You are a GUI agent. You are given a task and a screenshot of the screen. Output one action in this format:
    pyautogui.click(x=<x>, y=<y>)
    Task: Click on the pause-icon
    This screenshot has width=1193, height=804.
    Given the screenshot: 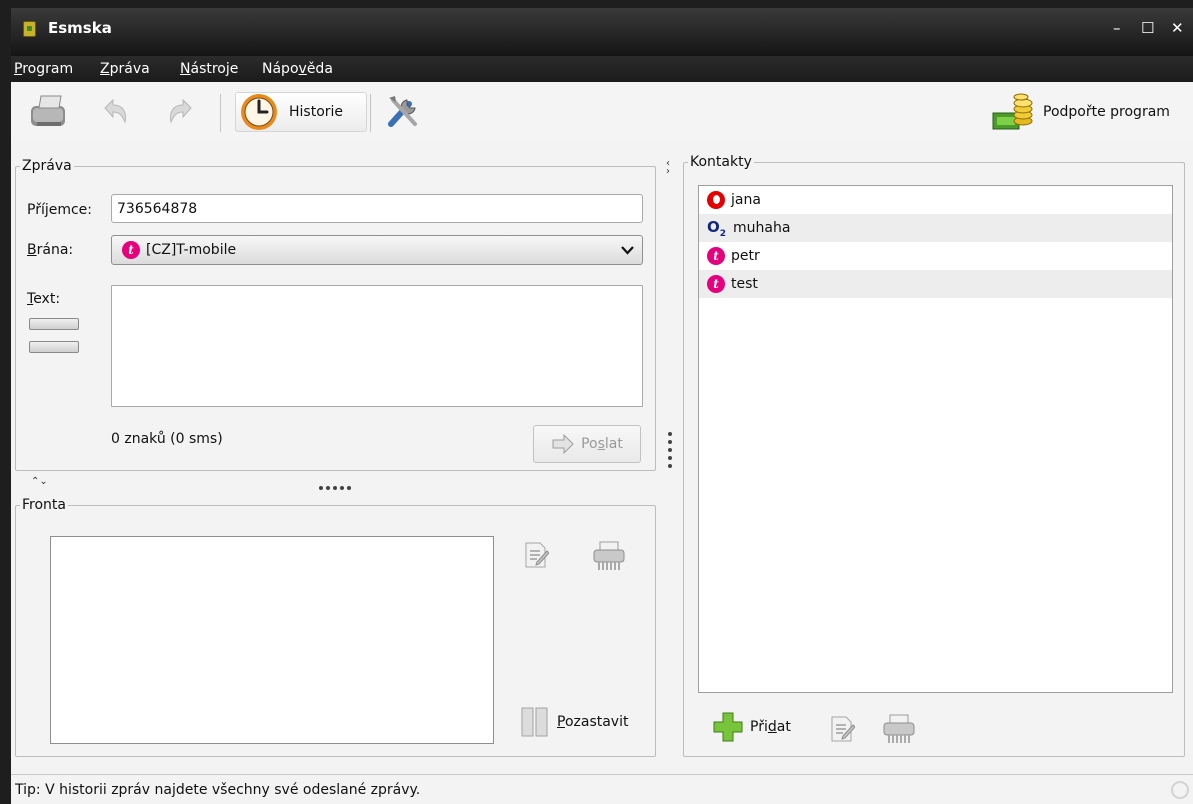 What is the action you would take?
    pyautogui.click(x=534, y=722)
    